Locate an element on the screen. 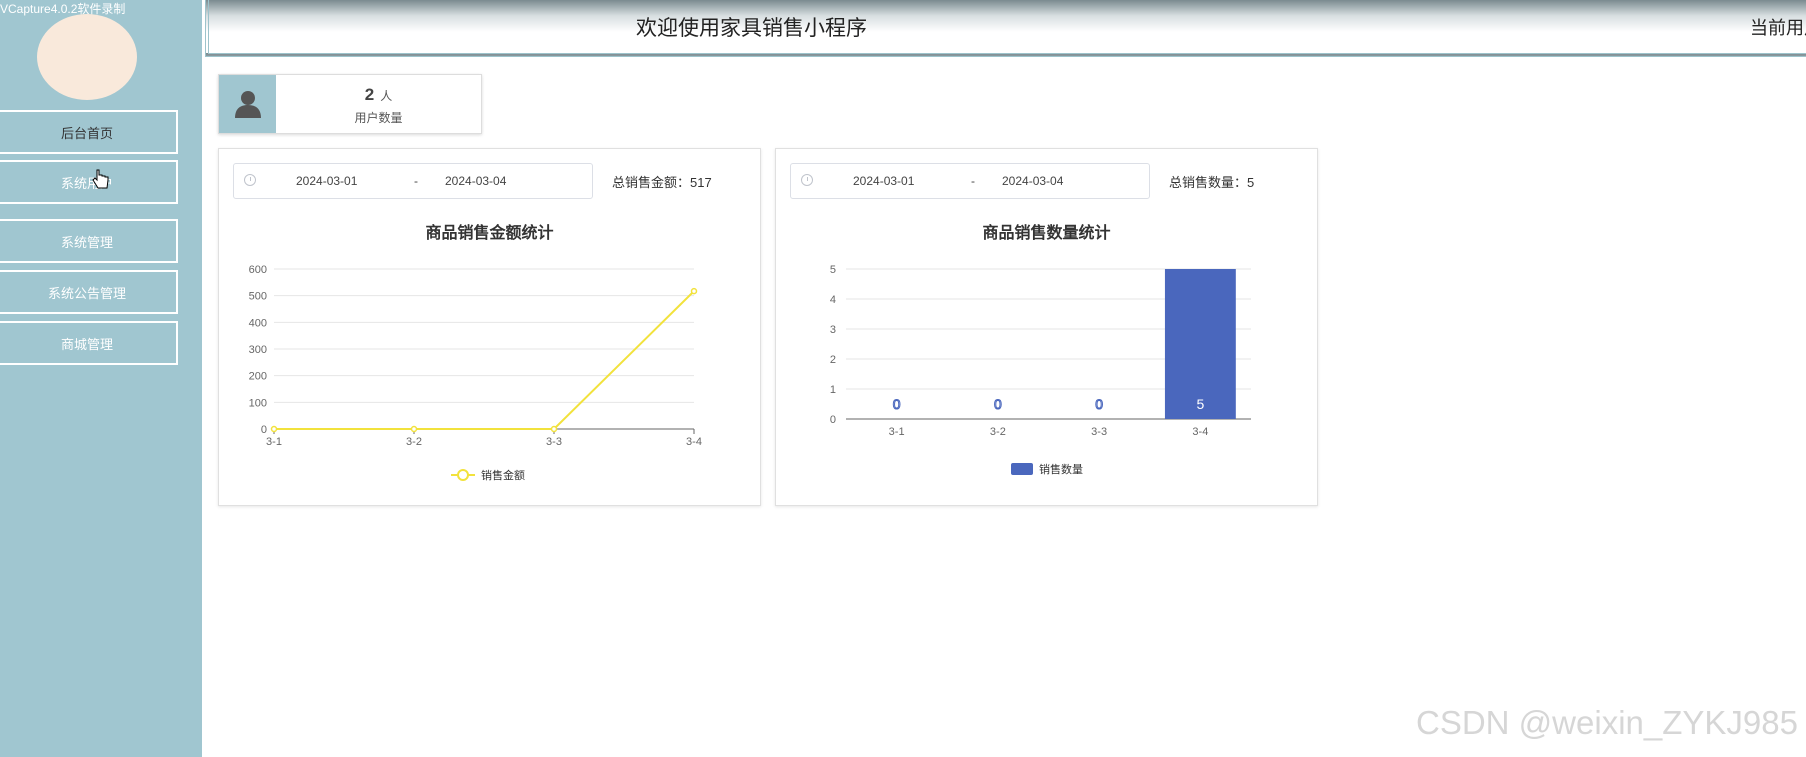  user-count-value: 2 is located at coordinates (369, 94).